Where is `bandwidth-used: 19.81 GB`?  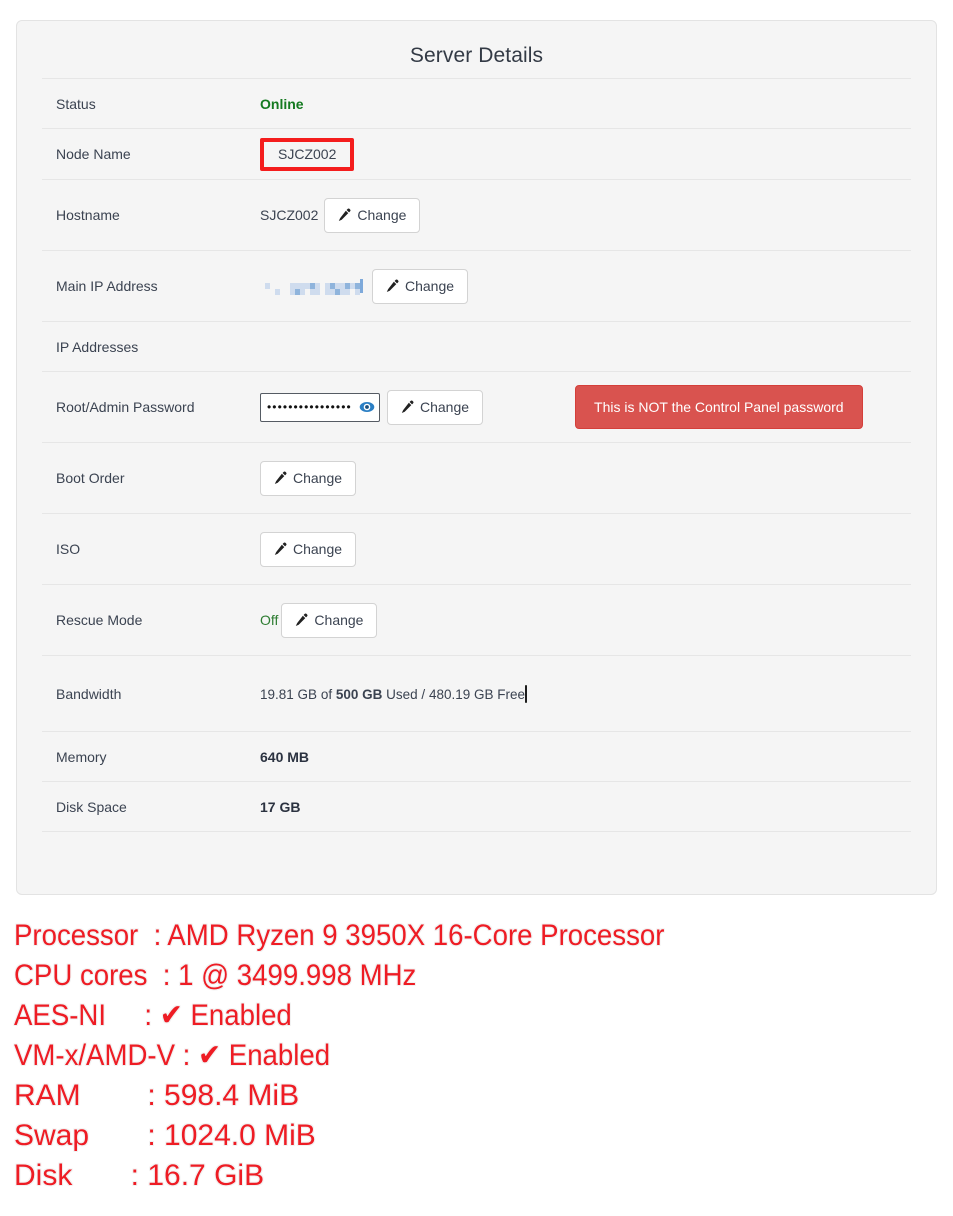
bandwidth-used: 19.81 GB is located at coordinates (289, 694).